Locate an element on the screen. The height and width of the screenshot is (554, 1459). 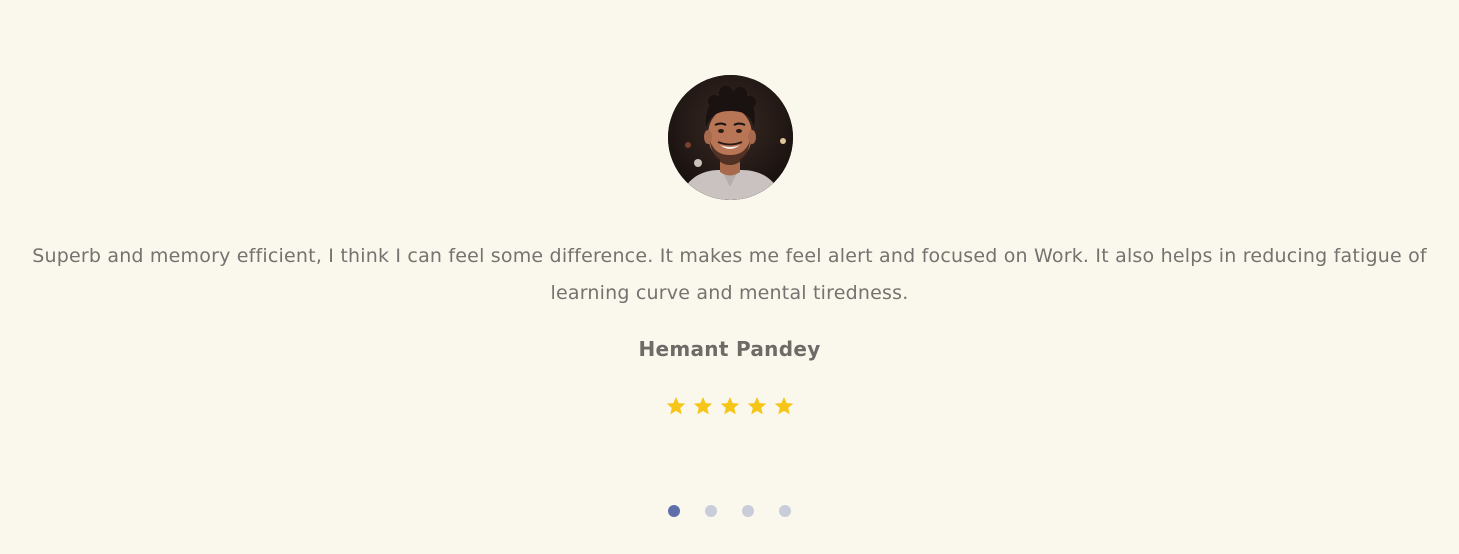
testimonial-author: Hemant Pandey is located at coordinates (729, 349).